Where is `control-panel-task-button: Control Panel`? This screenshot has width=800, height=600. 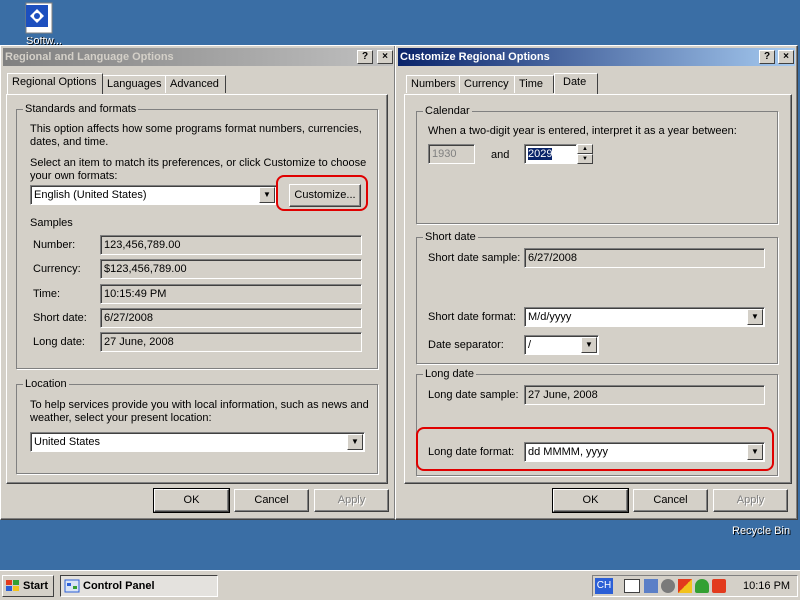
control-panel-task-button: Control Panel is located at coordinates (139, 586).